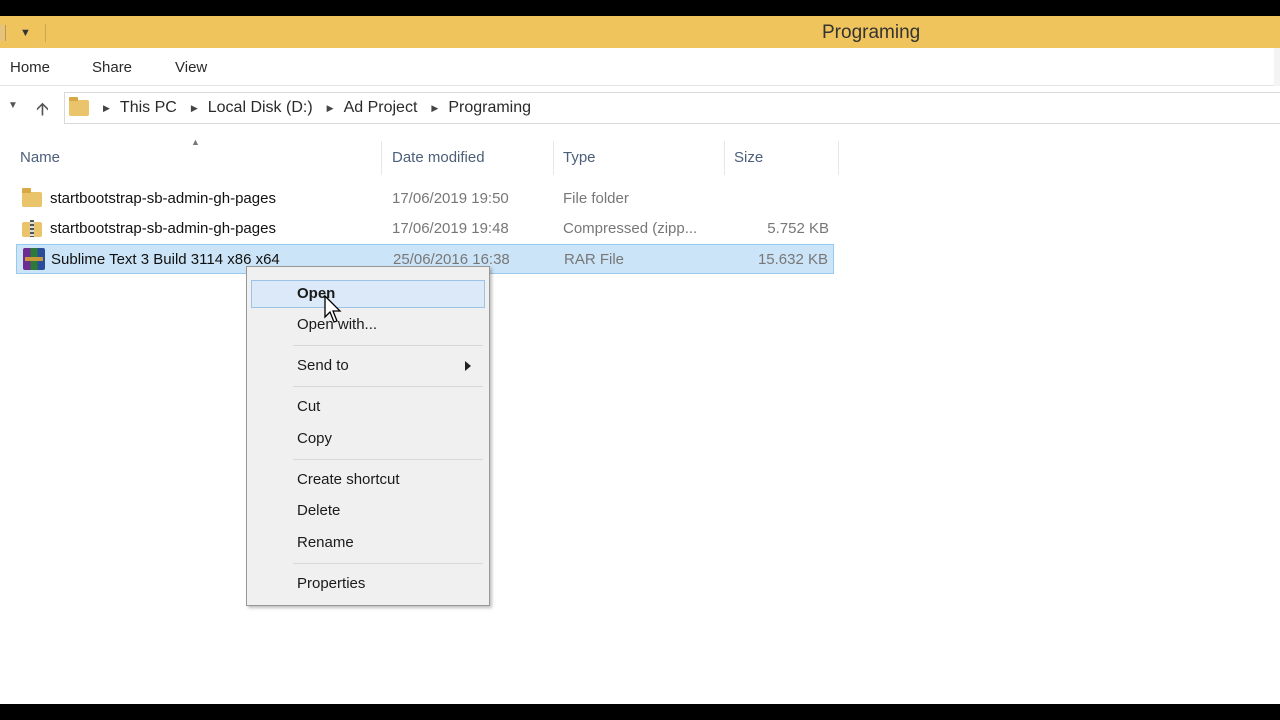  What do you see at coordinates (331, 583) in the screenshot?
I see `menu-item-label: Properties` at bounding box center [331, 583].